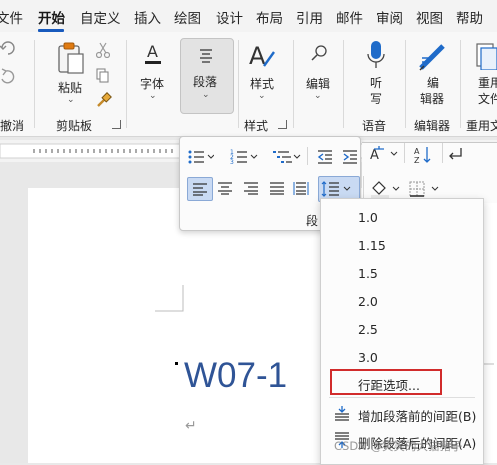 This screenshot has width=497, height=465. Describe the element at coordinates (147, 17) in the screenshot. I see `menu-insert: 插入` at that location.